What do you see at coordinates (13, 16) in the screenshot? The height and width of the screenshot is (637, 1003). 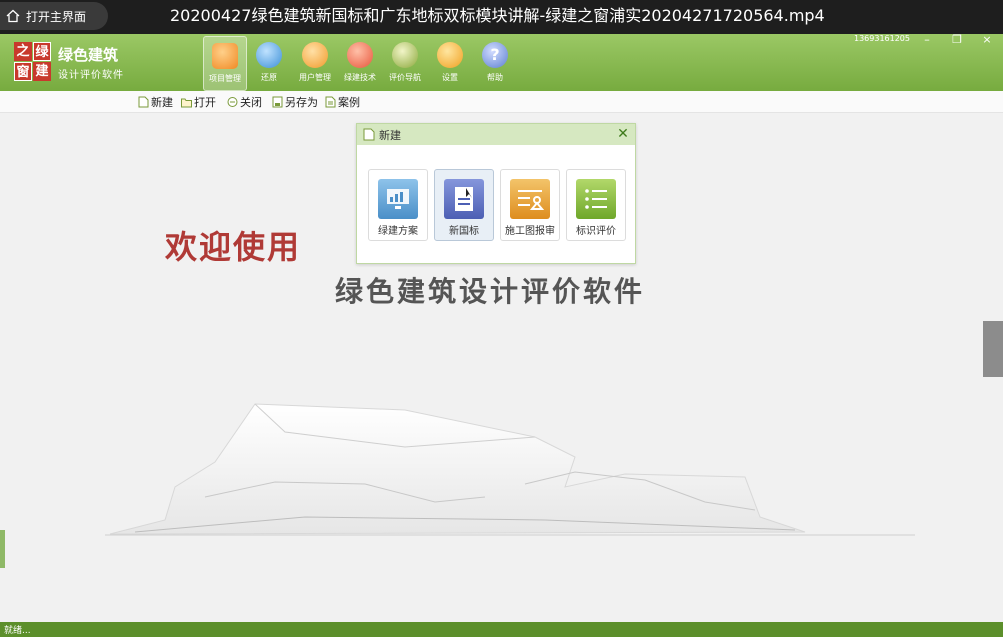 I see `home-icon` at bounding box center [13, 16].